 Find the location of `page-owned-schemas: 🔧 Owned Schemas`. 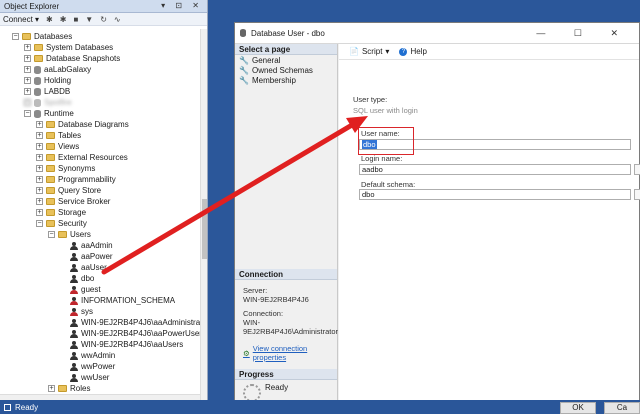

page-owned-schemas: 🔧 Owned Schemas is located at coordinates (286, 70).